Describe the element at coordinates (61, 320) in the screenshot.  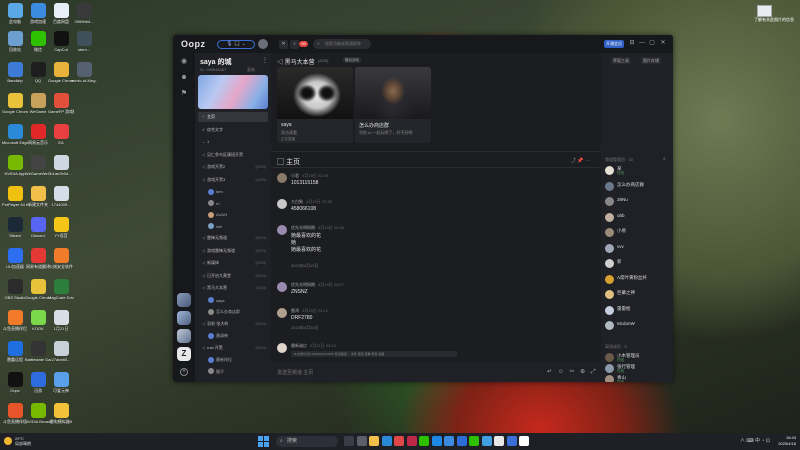
I see `desktop-icon: 1月21日` at that location.